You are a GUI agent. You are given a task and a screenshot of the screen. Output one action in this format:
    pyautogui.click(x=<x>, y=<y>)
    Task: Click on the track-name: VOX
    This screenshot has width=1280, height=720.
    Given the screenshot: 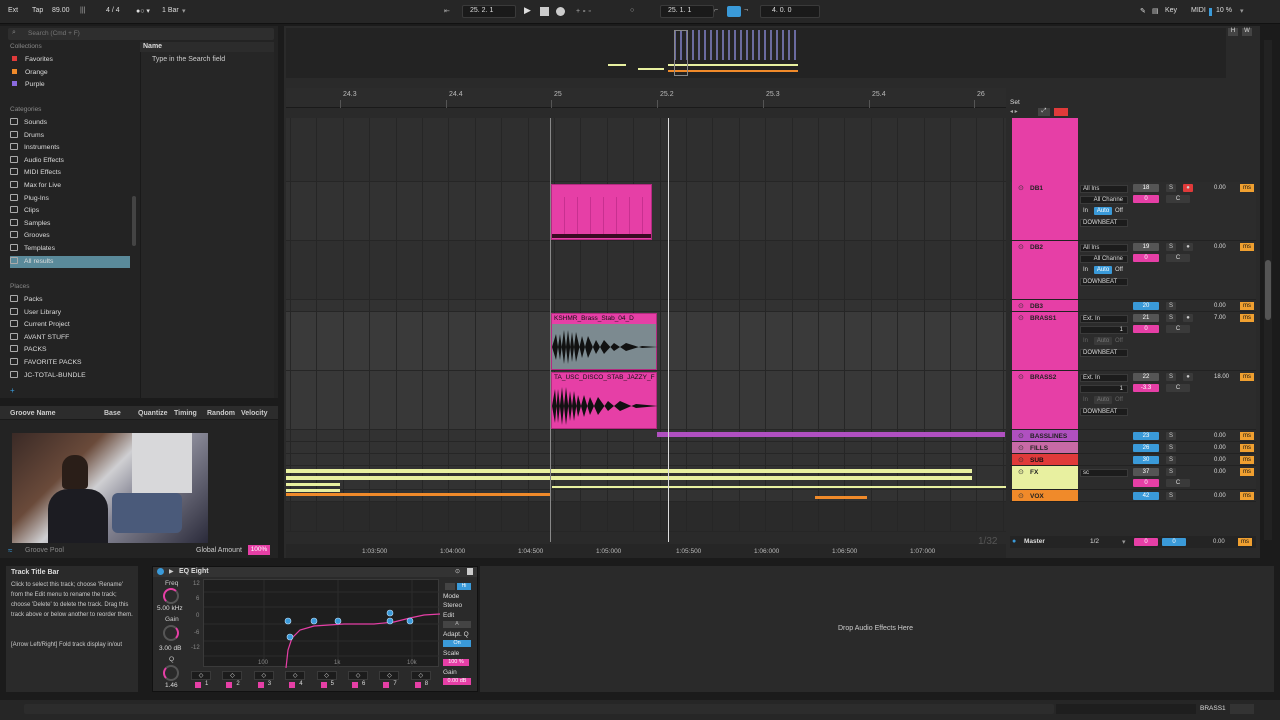 What is the action you would take?
    pyautogui.click(x=1037, y=496)
    